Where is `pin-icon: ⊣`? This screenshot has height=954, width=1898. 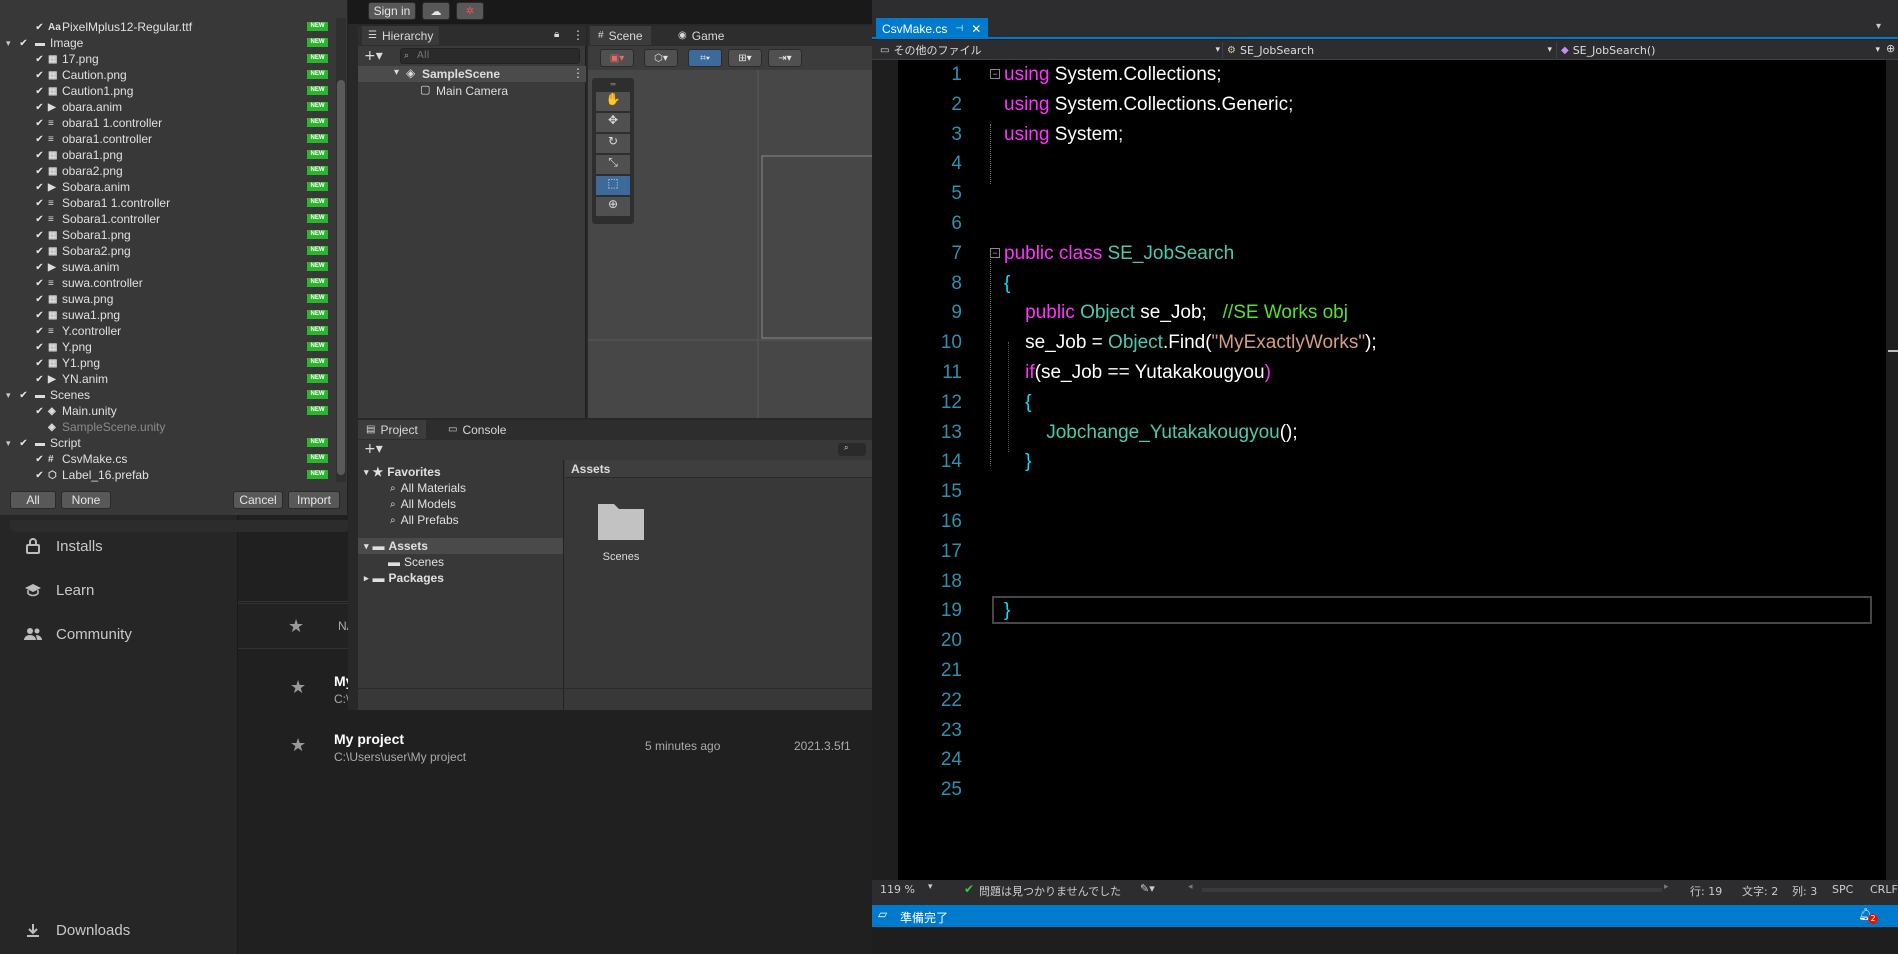 pin-icon: ⊣ is located at coordinates (959, 28).